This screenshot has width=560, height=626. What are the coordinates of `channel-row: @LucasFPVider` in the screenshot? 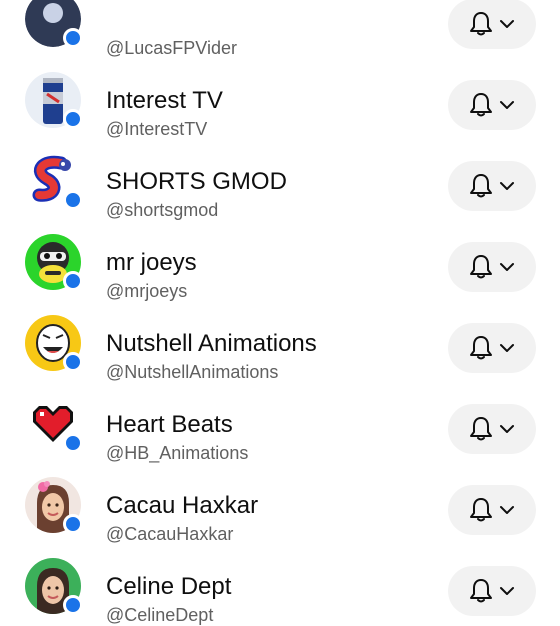 It's located at (280, 29).